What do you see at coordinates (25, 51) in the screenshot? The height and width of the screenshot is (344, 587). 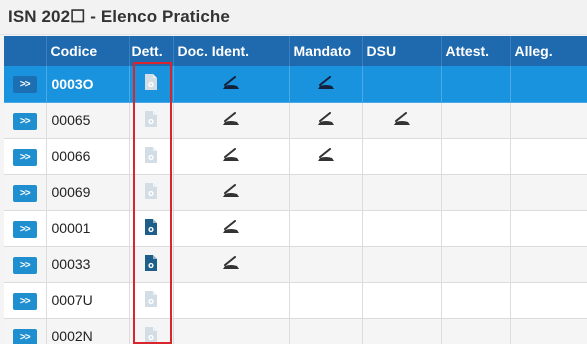 I see `header-nav` at bounding box center [25, 51].